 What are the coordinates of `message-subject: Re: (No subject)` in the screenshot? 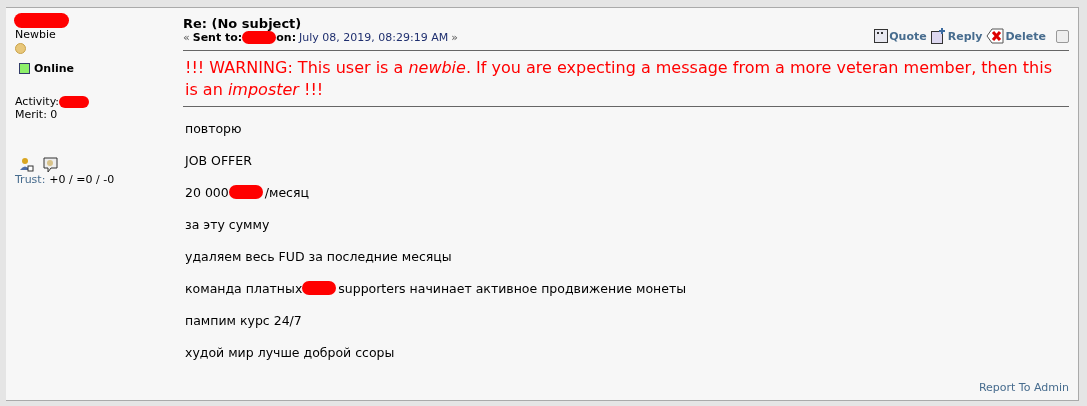 It's located at (243, 23).